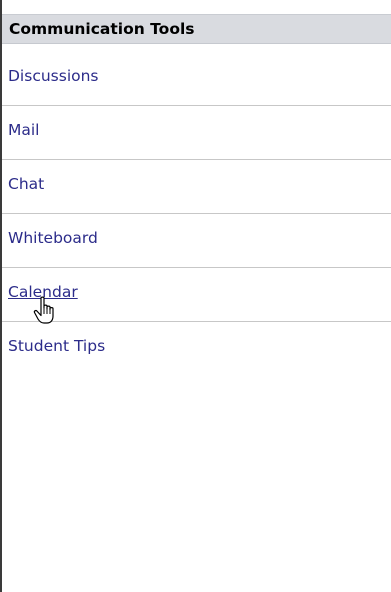 The height and width of the screenshot is (592, 391). I want to click on whiteboard-link: Whiteboard, so click(53, 238).